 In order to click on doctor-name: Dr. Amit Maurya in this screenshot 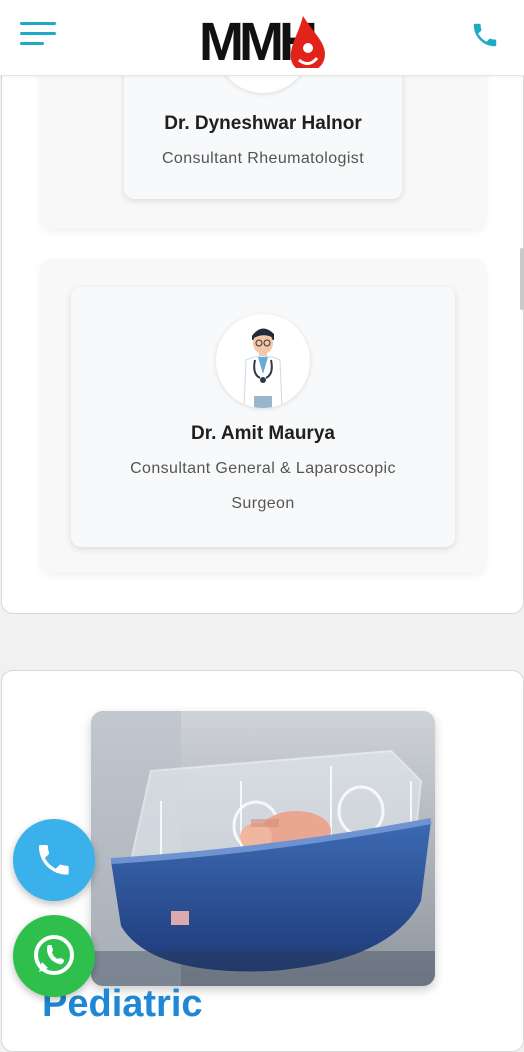, I will do `click(263, 433)`.